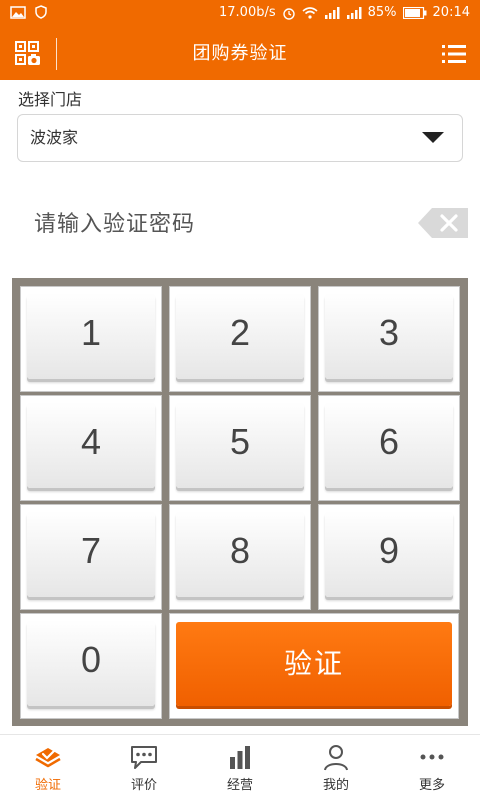 The width and height of the screenshot is (480, 800). What do you see at coordinates (240, 138) in the screenshot?
I see `store-select: 波波家` at bounding box center [240, 138].